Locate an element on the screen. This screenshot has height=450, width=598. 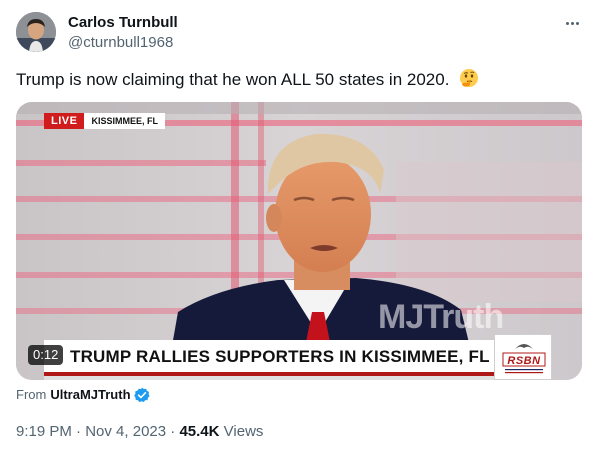
source-account-link: UltraMJTruth is located at coordinates (90, 395).